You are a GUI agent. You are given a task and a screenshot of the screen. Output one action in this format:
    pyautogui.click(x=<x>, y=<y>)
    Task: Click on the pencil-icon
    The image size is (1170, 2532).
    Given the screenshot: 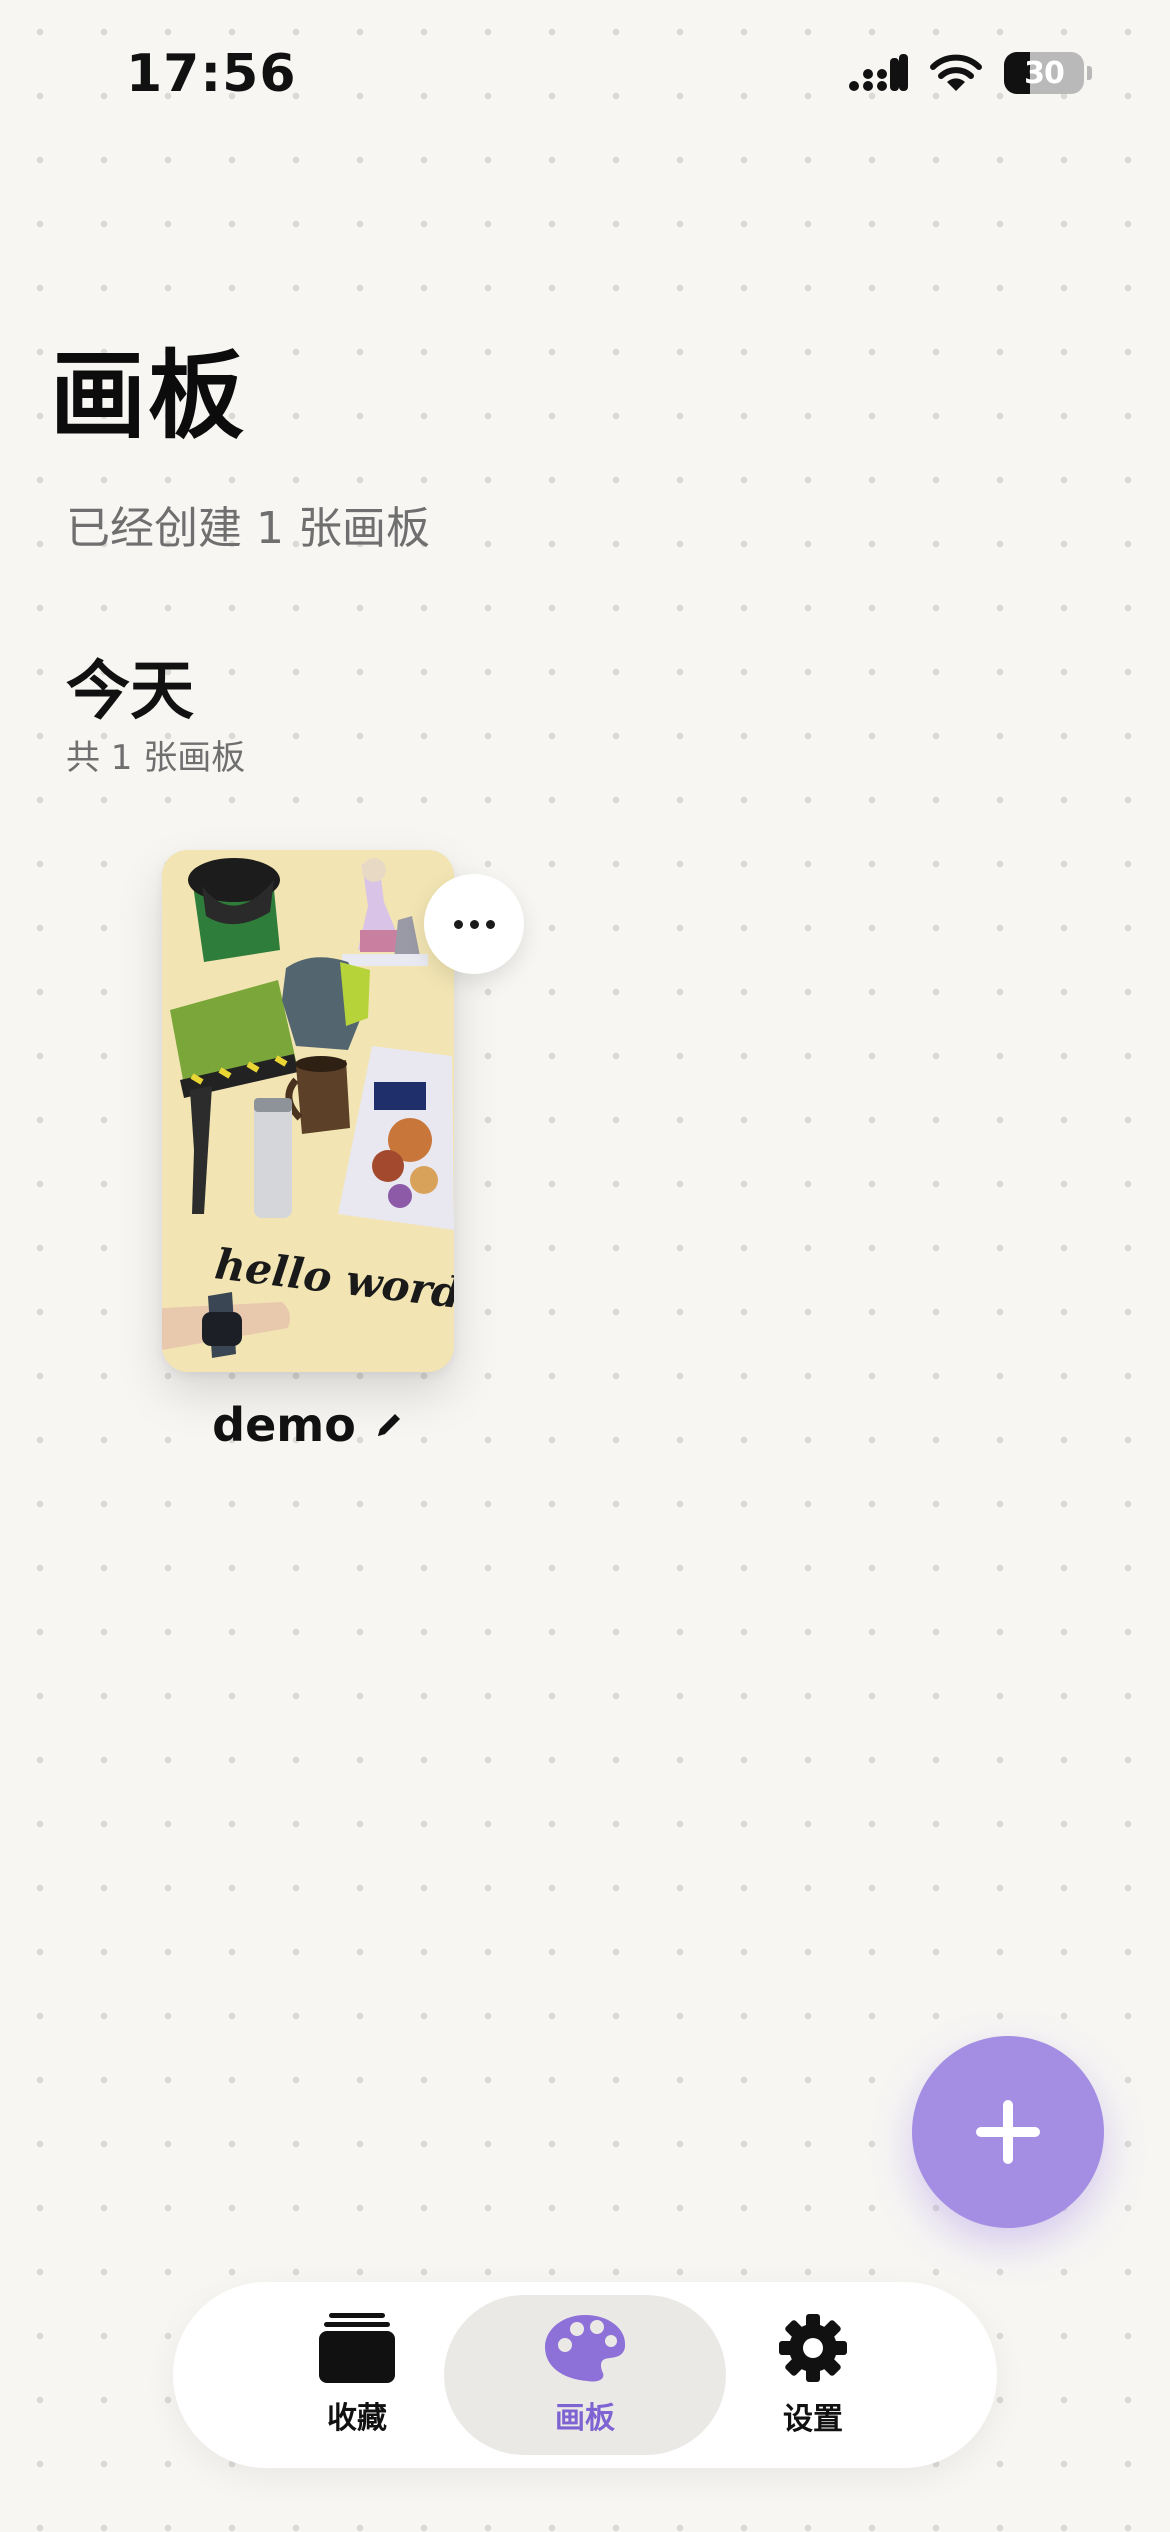 What is the action you would take?
    pyautogui.click(x=389, y=1425)
    